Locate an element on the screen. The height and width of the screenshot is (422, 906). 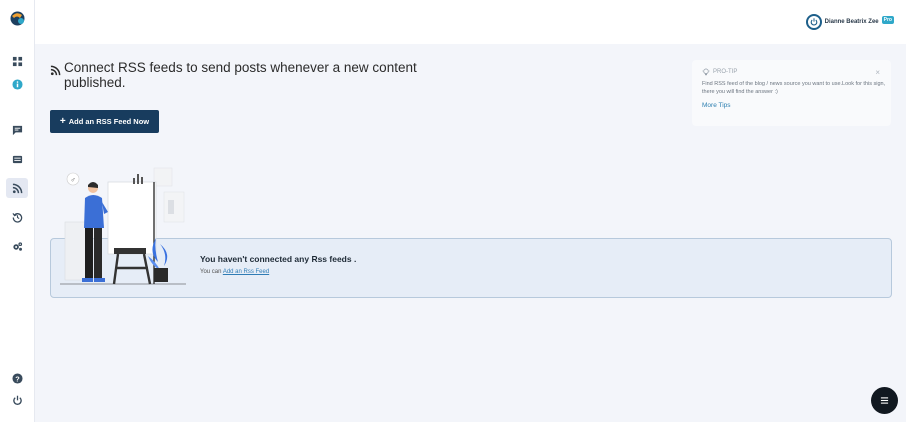
sidebar-item-dashboard is located at coordinates (17, 61).